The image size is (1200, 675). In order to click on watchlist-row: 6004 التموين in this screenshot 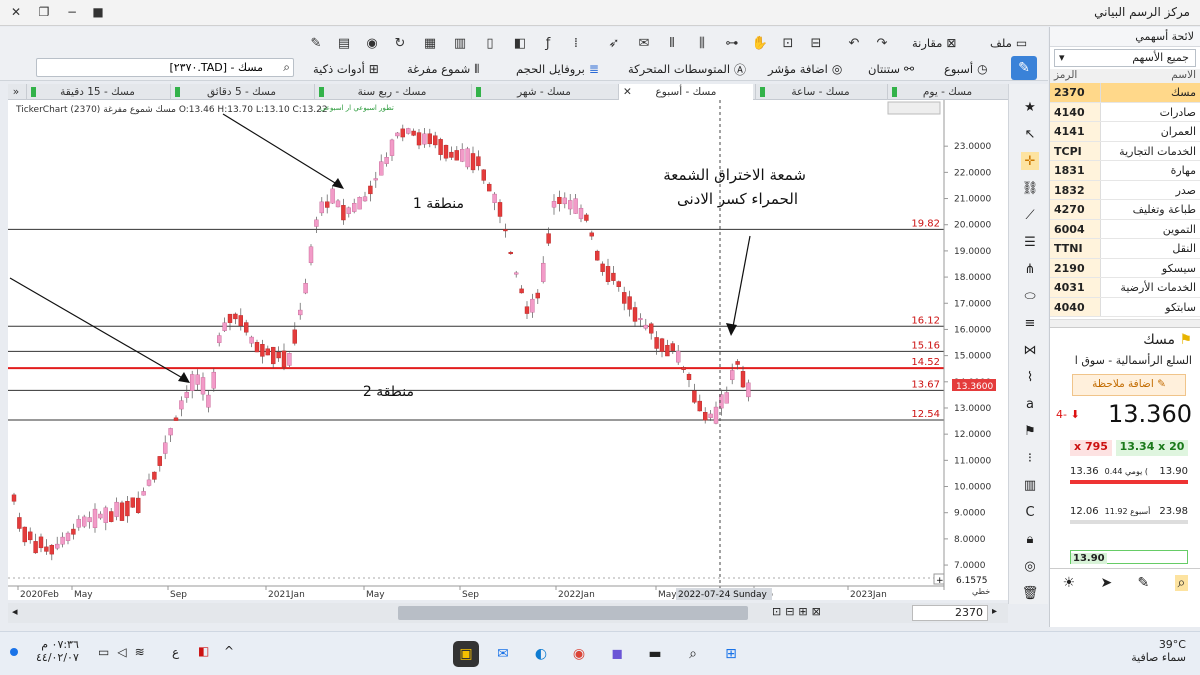, I will do `click(1125, 229)`.